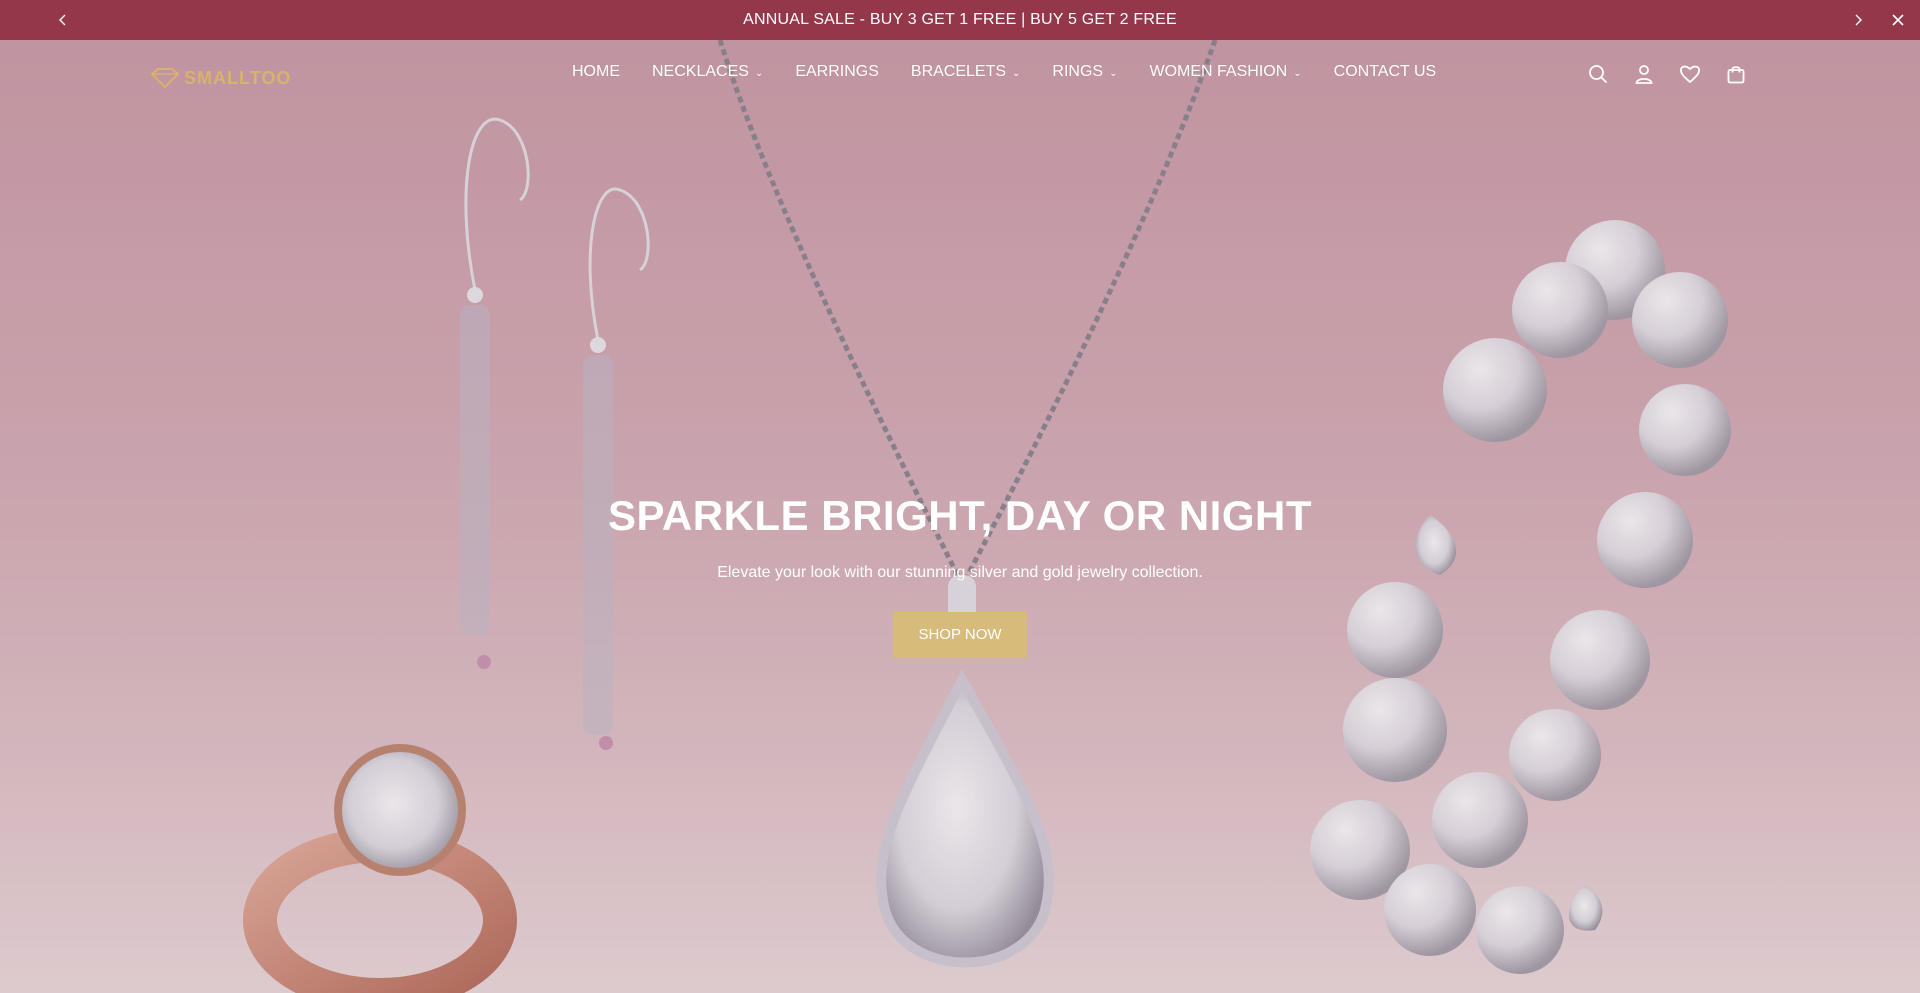 The width and height of the screenshot is (1920, 993). Describe the element at coordinates (1078, 71) in the screenshot. I see `nav-item-label: RINGS` at that location.